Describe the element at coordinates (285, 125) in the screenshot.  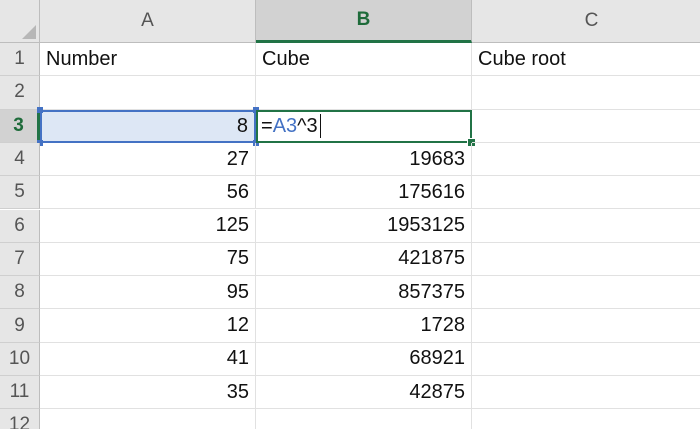
I see `formula-reference: A3` at that location.